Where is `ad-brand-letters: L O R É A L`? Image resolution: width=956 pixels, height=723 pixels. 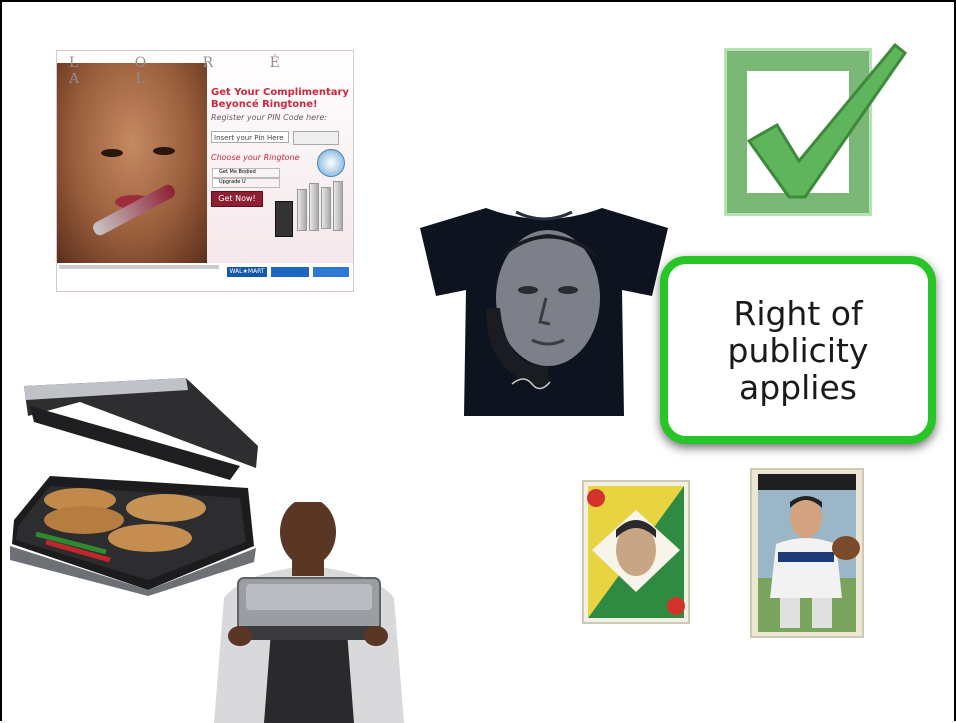
ad-brand-letters: L O R É A L is located at coordinates (187, 71).